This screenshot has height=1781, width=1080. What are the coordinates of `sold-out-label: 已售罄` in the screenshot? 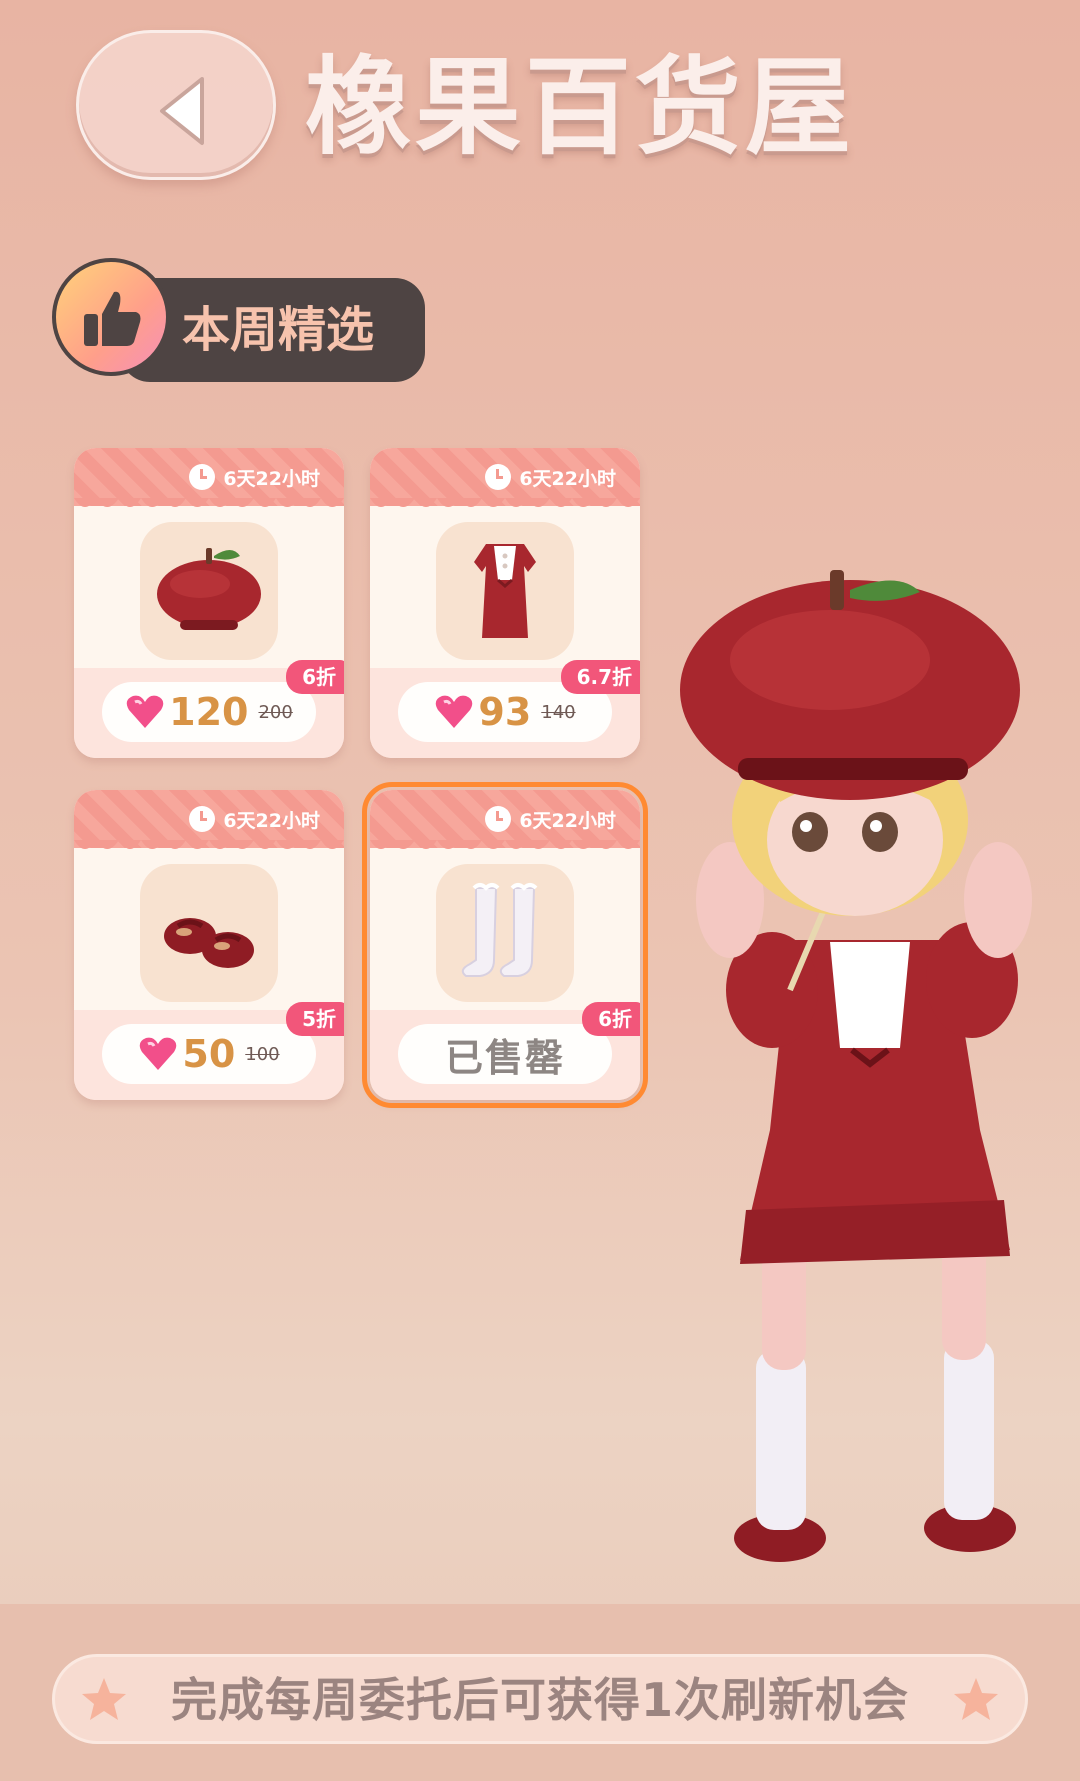 It's located at (504, 1057).